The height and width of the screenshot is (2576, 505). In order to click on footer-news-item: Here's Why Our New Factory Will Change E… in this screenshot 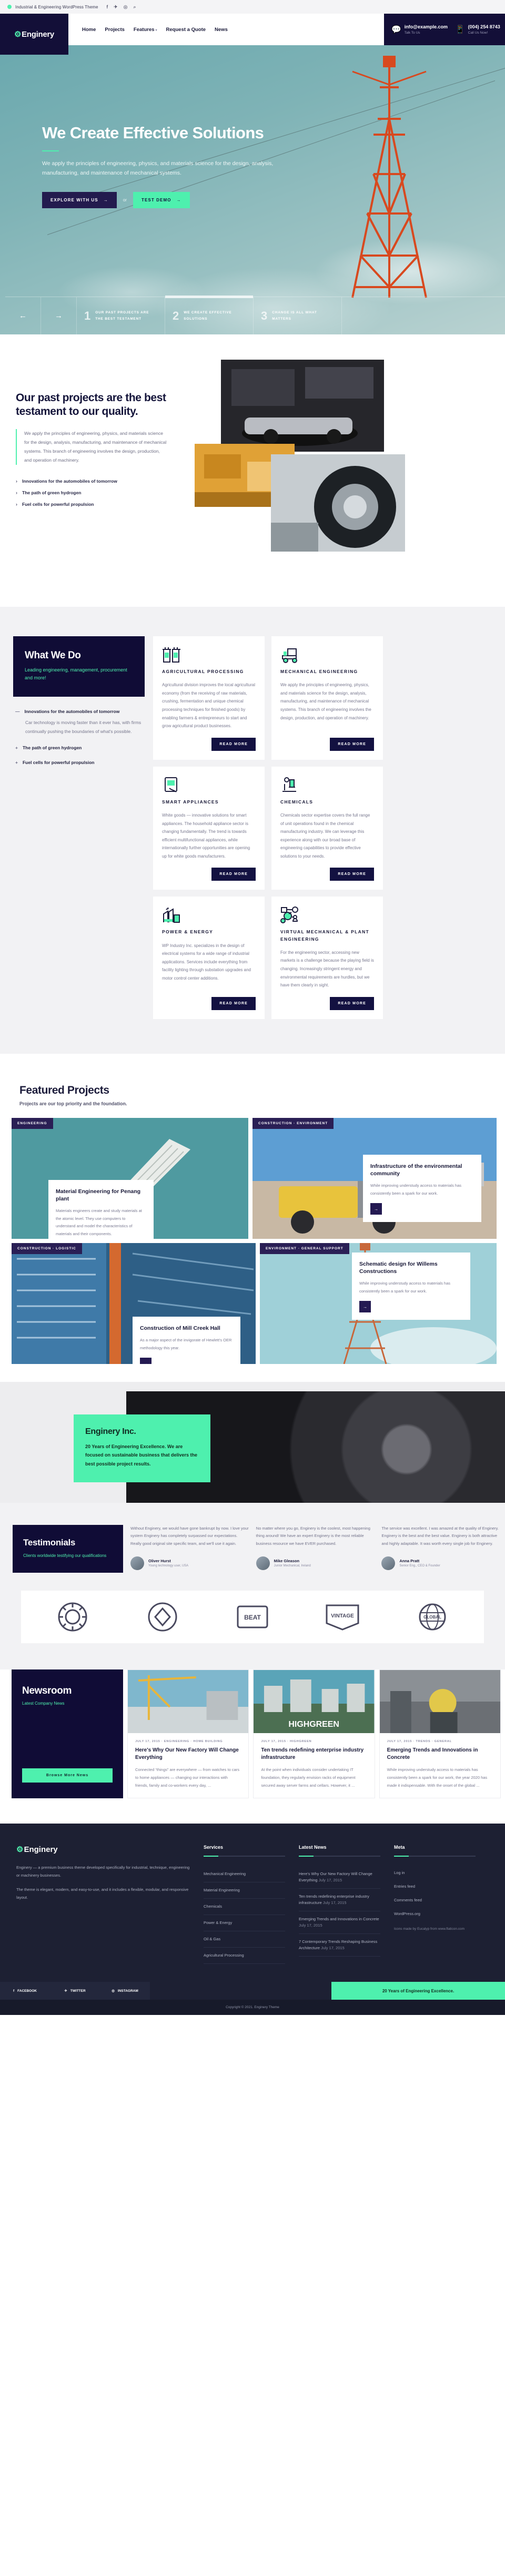, I will do `click(339, 1877)`.